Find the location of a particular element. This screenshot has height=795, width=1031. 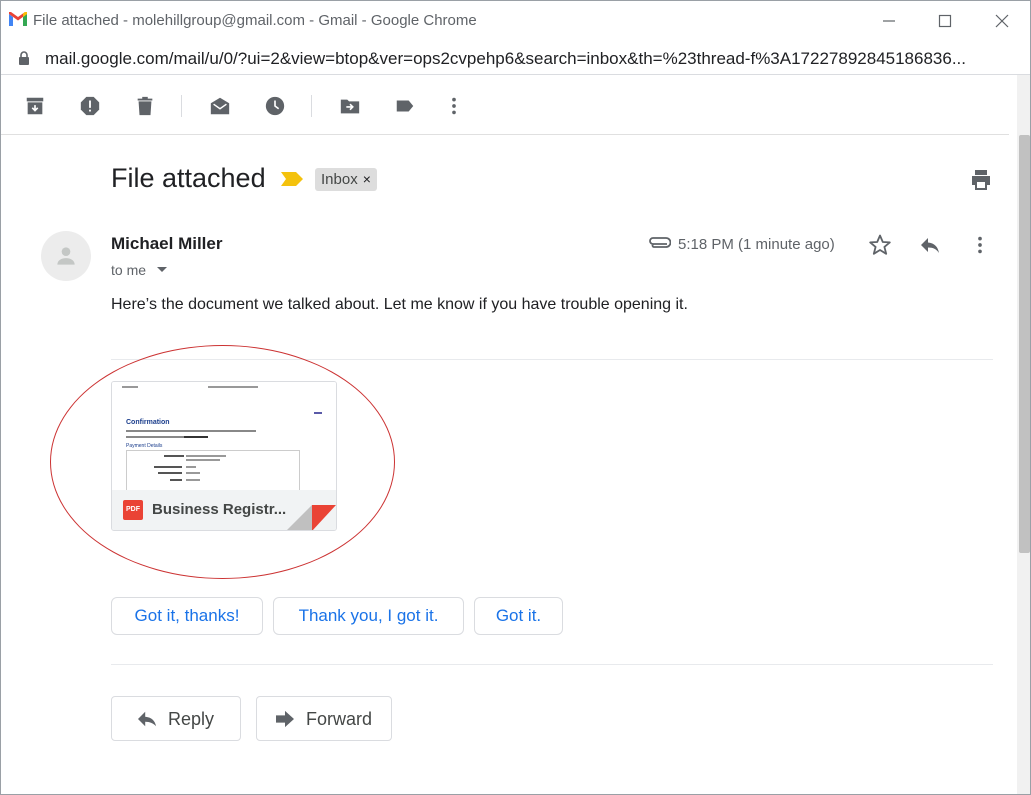

sender-avatar is located at coordinates (66, 256).